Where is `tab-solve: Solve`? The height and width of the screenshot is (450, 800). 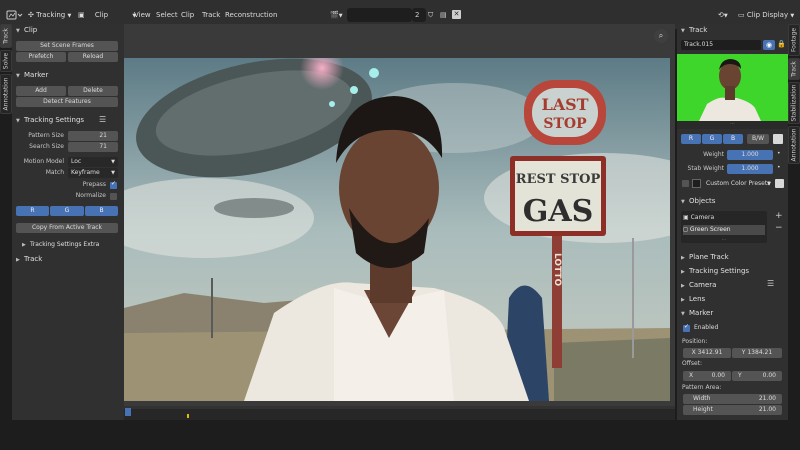 tab-solve: Solve is located at coordinates (6, 61).